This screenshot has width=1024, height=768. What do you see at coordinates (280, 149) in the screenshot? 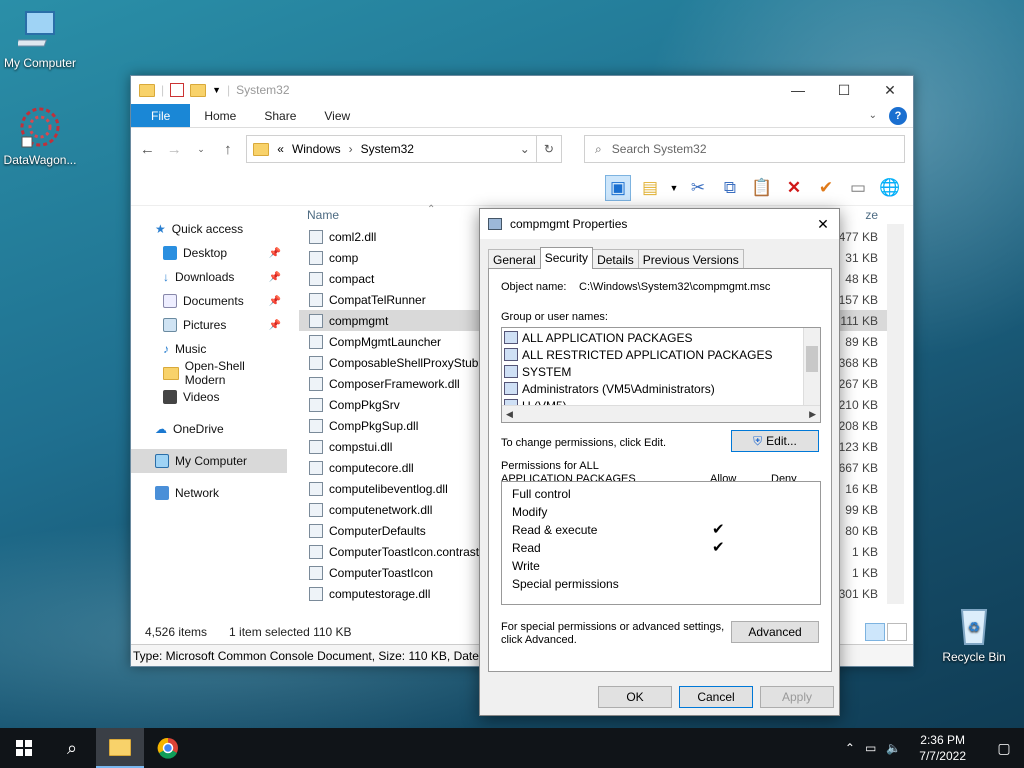
I see `breadcrumb-overflow: «` at bounding box center [280, 149].